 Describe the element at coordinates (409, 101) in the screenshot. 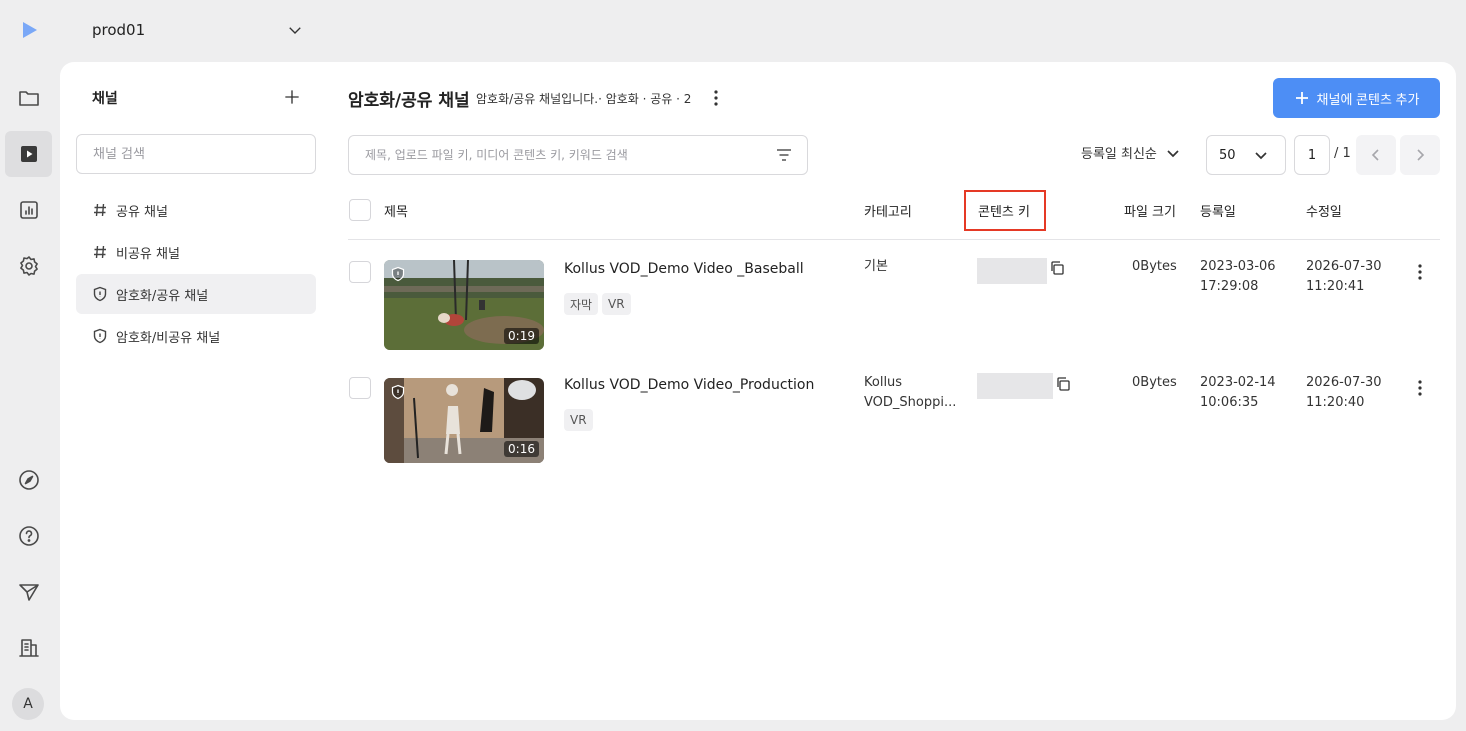

I see `page-title: 암호화/공유 채널` at that location.